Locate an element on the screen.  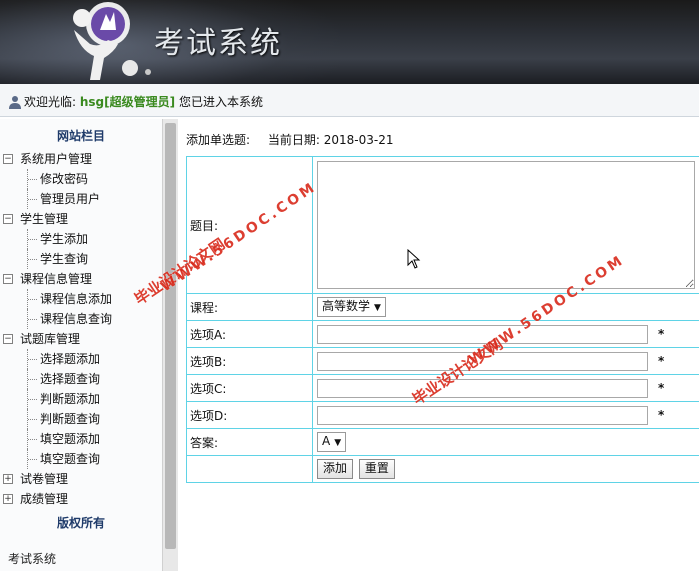
answer-selected-value: A is located at coordinates (326, 441).